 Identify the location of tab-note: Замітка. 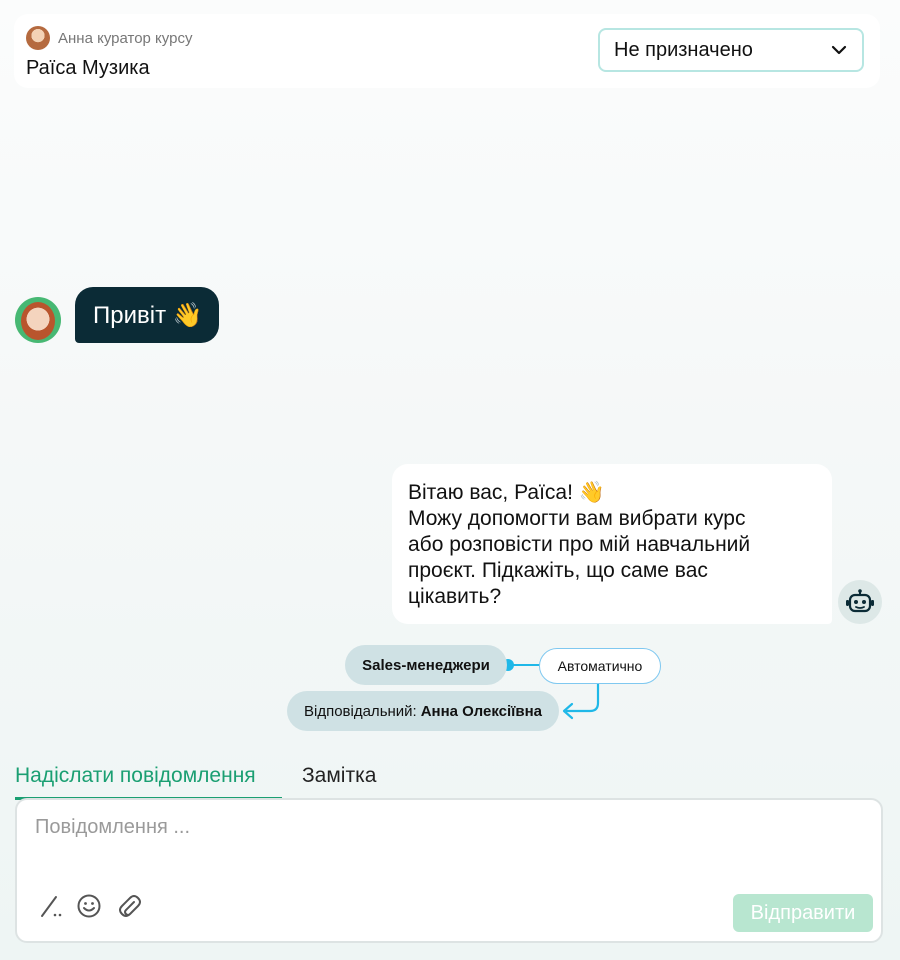
(339, 776).